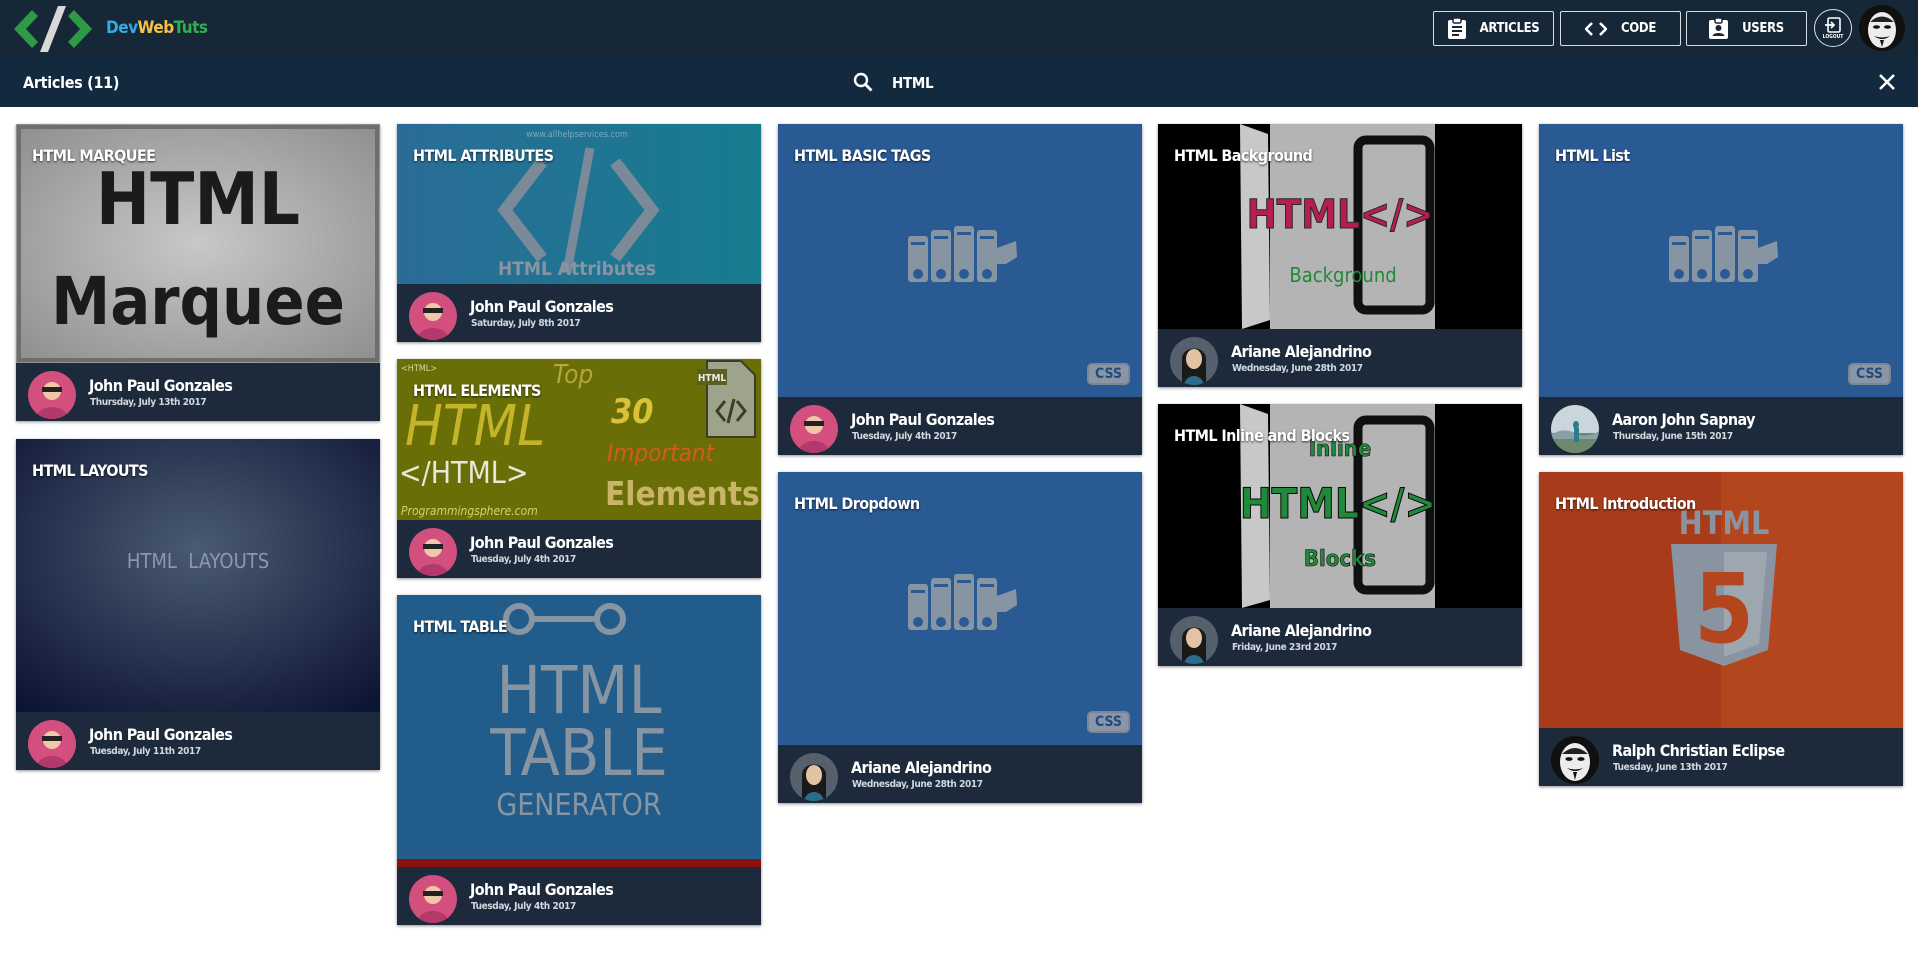 Image resolution: width=1918 pixels, height=965 pixels. Describe the element at coordinates (577, 269) in the screenshot. I see `thumb-caption: HTML Attributes` at that location.